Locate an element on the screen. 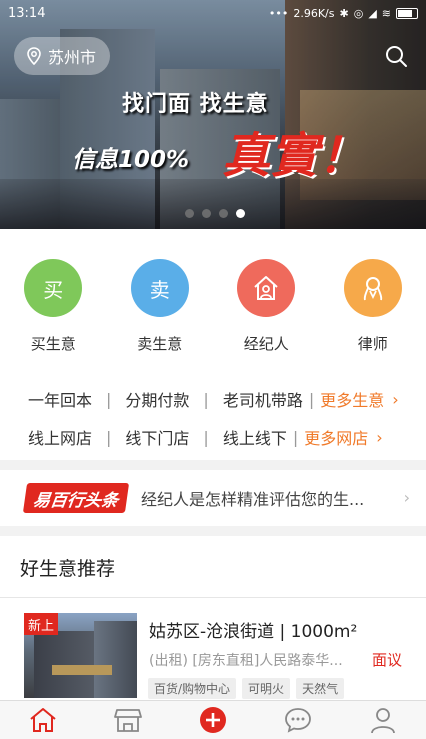 Image resolution: width=426 pixels, height=739 pixels. tab-store is located at coordinates (128, 720).